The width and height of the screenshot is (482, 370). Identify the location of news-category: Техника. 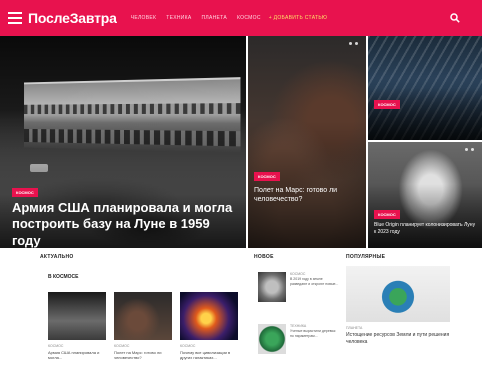
(298, 326).